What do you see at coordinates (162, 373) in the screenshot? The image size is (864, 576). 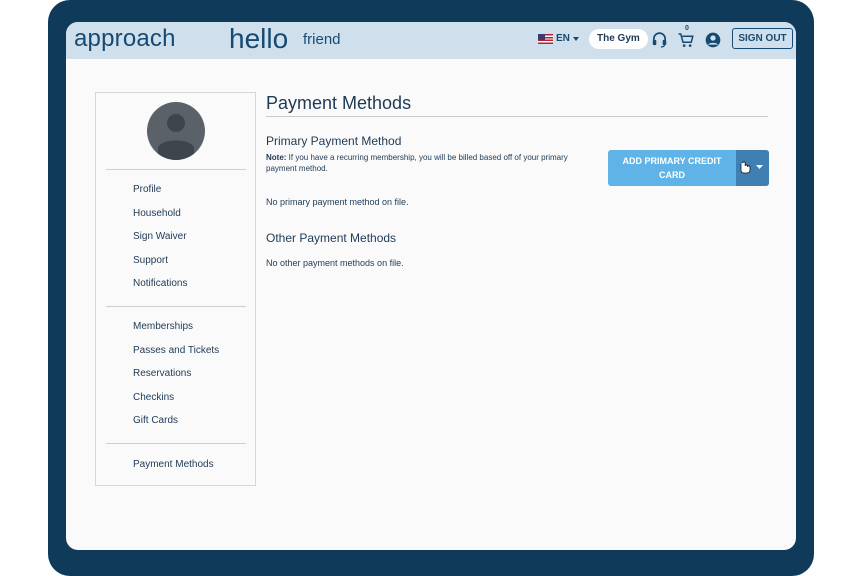 I see `sidebar-item-reservations: Reservations` at bounding box center [162, 373].